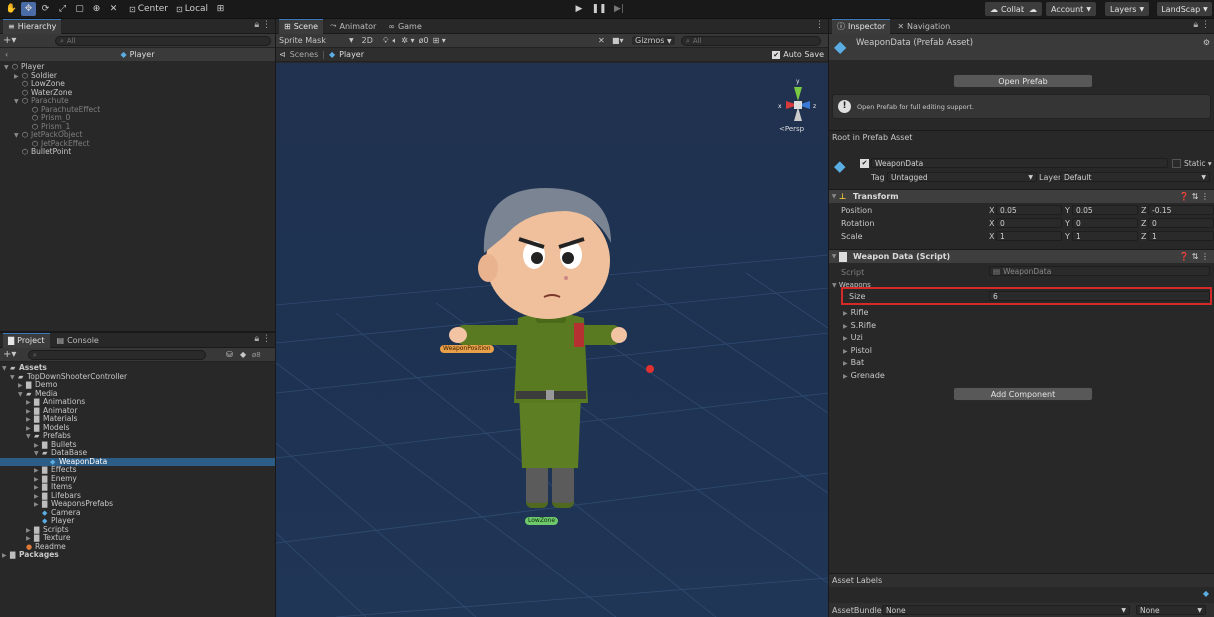 Image resolution: width=1214 pixels, height=617 pixels. I want to click on tab-animator: ⤳ Animator, so click(353, 26).